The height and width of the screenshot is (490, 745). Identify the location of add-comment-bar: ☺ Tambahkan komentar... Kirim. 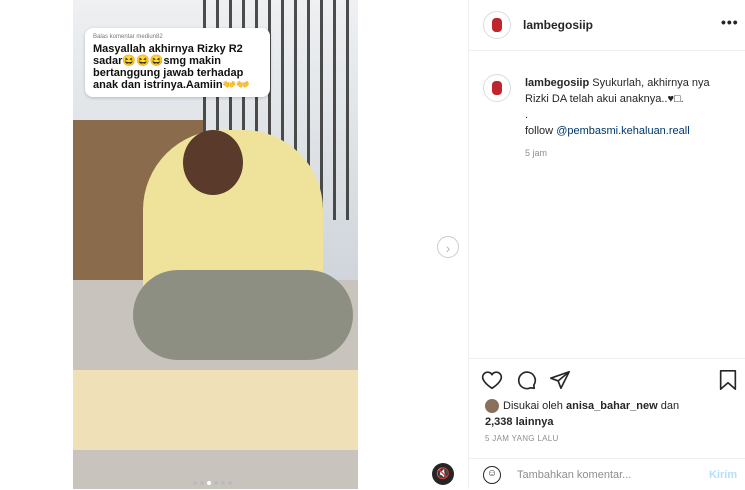
(607, 474).